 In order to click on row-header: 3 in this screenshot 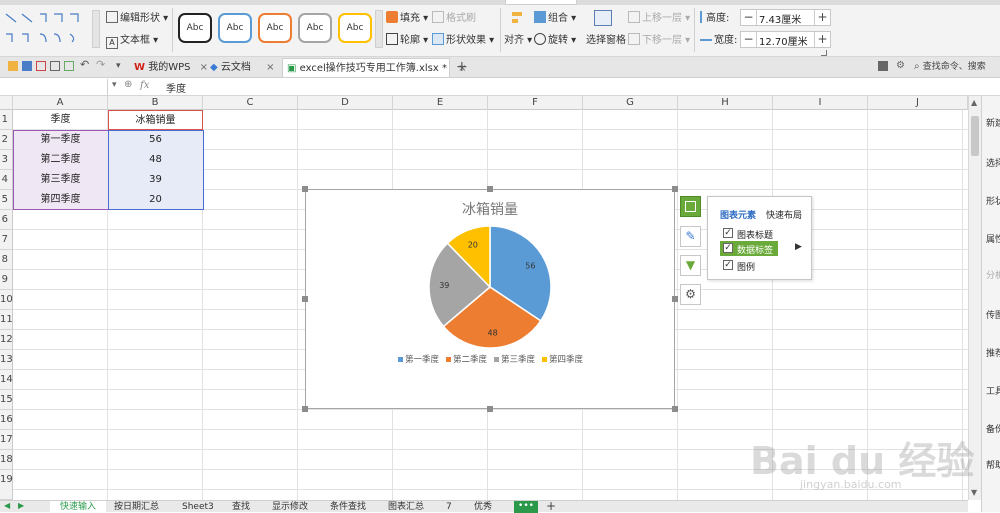, I will do `click(6, 160)`.